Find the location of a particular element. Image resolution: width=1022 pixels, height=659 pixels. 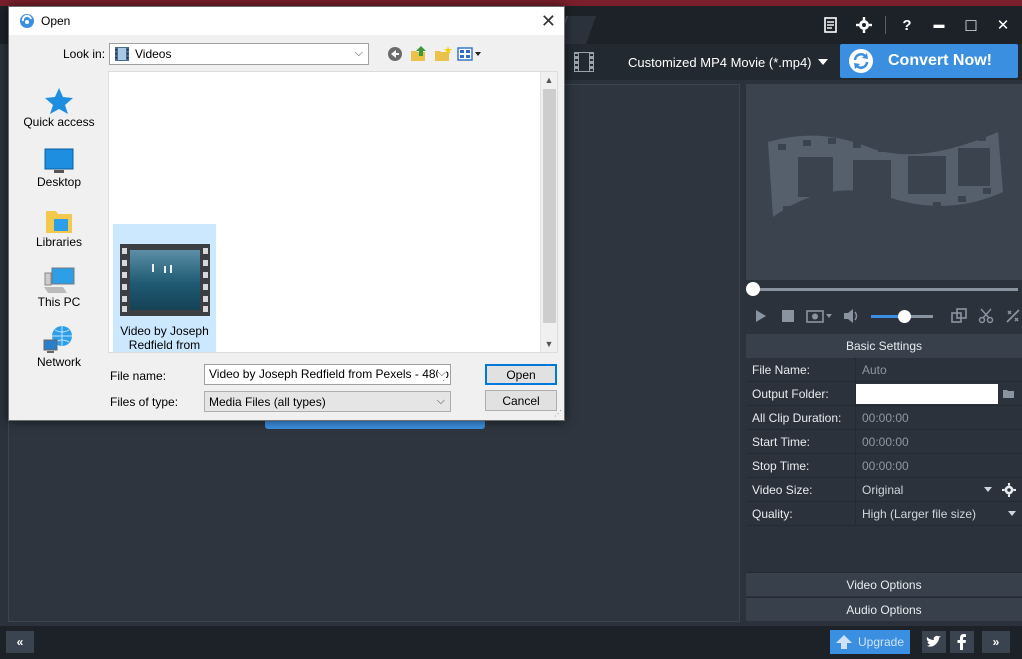

refresh-icon is located at coordinates (861, 61).